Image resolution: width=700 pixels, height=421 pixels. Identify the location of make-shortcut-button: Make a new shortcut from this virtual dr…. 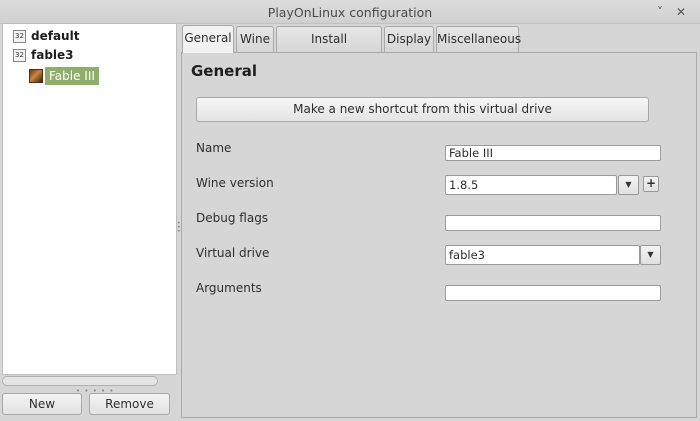
(422, 109).